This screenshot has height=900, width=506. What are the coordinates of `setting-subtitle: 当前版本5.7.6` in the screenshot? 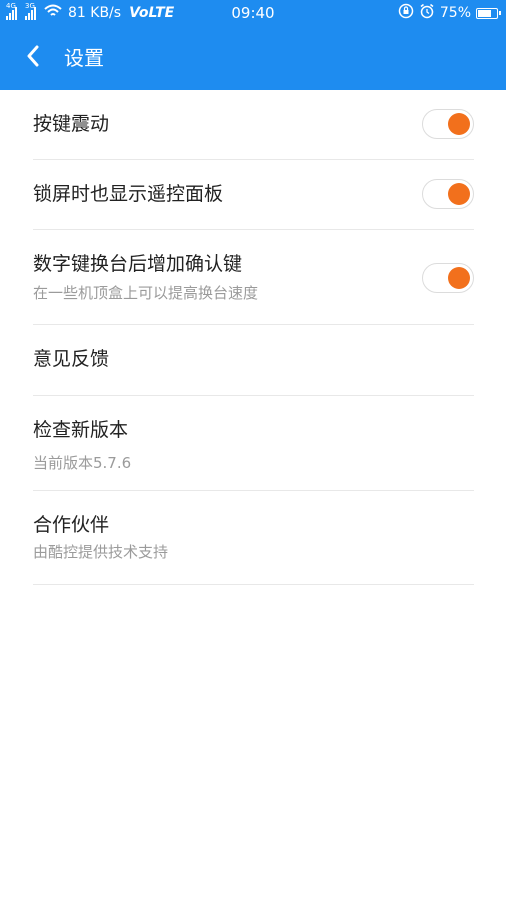 It's located at (82, 463).